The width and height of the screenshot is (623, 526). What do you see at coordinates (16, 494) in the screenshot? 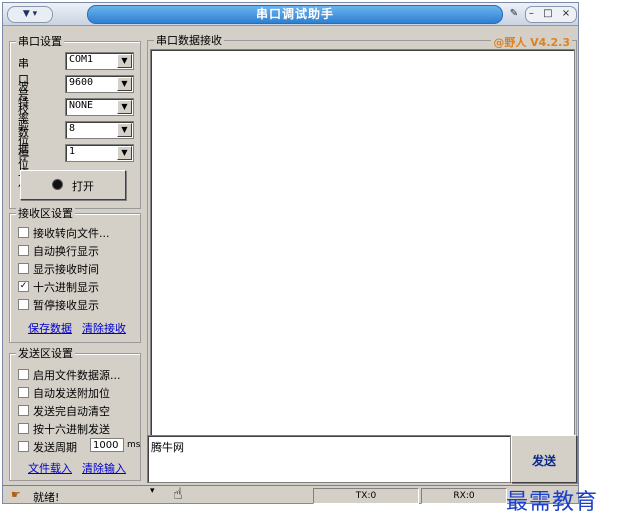
I see `hand-pointer-icon: ☛` at bounding box center [16, 494].